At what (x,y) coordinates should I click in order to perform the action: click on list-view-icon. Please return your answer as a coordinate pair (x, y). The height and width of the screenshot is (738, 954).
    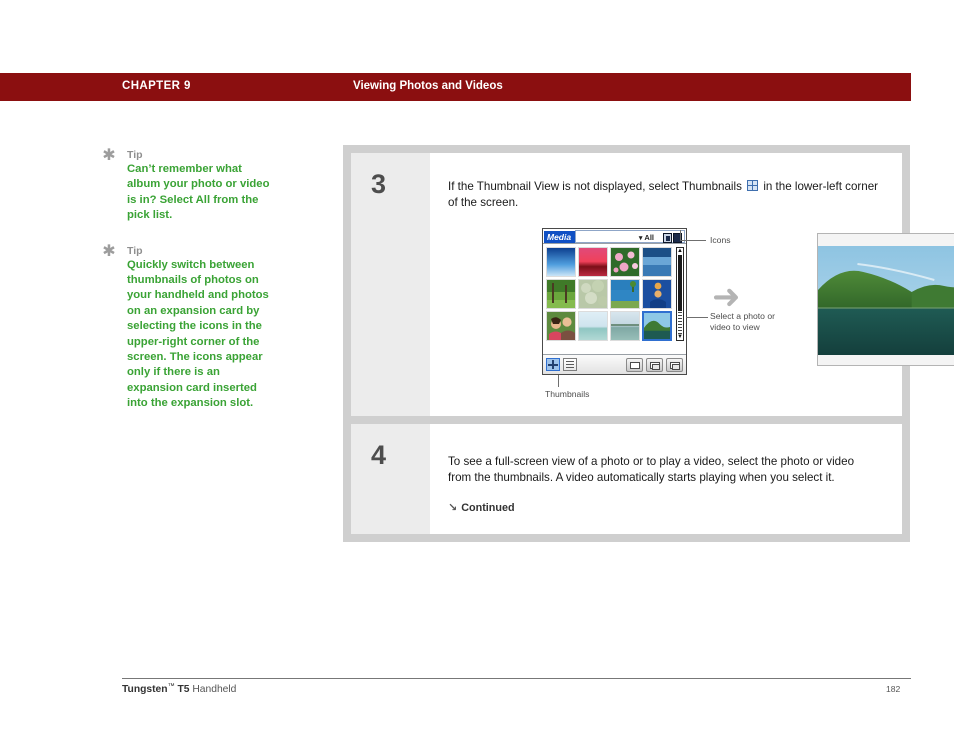
    Looking at the image, I should click on (570, 364).